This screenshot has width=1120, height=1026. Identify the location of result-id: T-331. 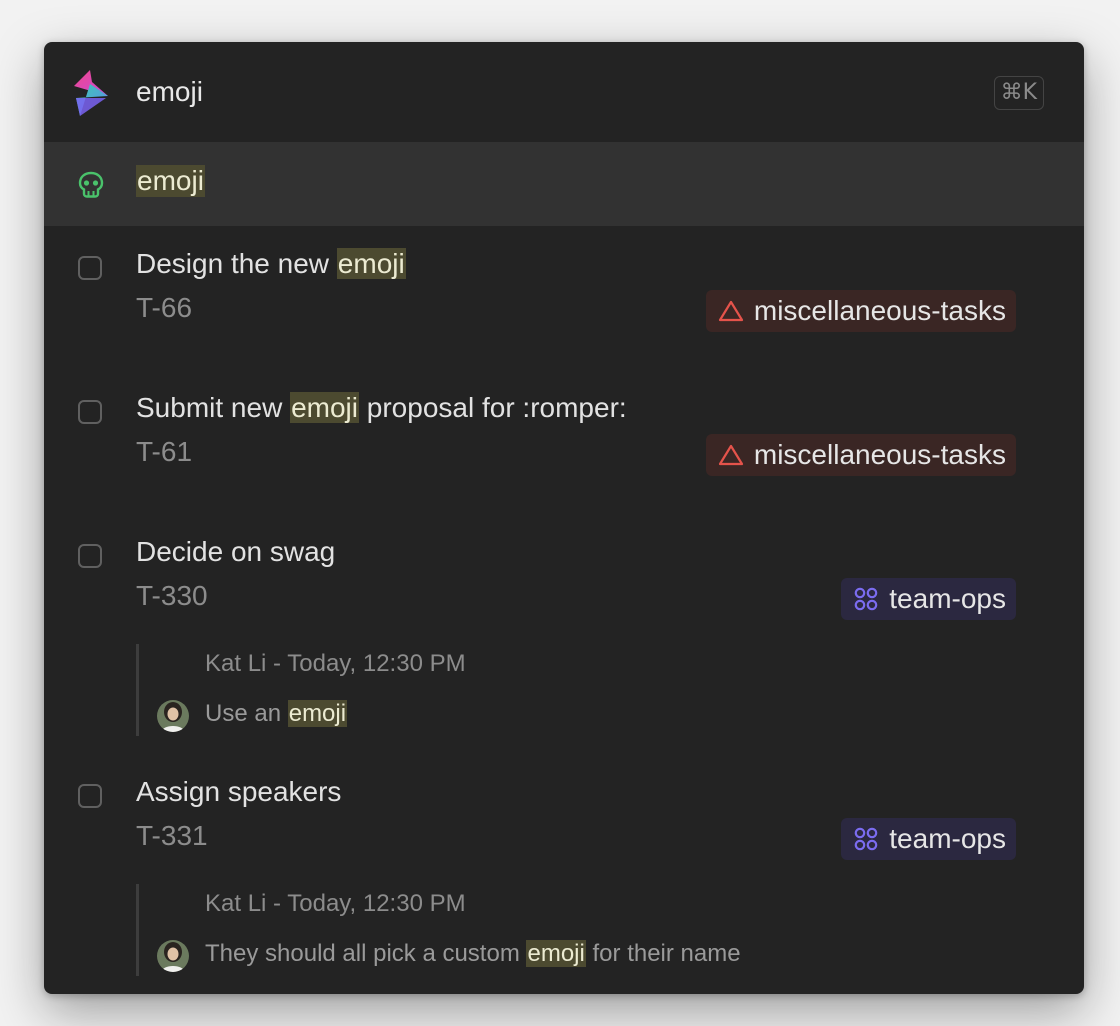
(172, 835).